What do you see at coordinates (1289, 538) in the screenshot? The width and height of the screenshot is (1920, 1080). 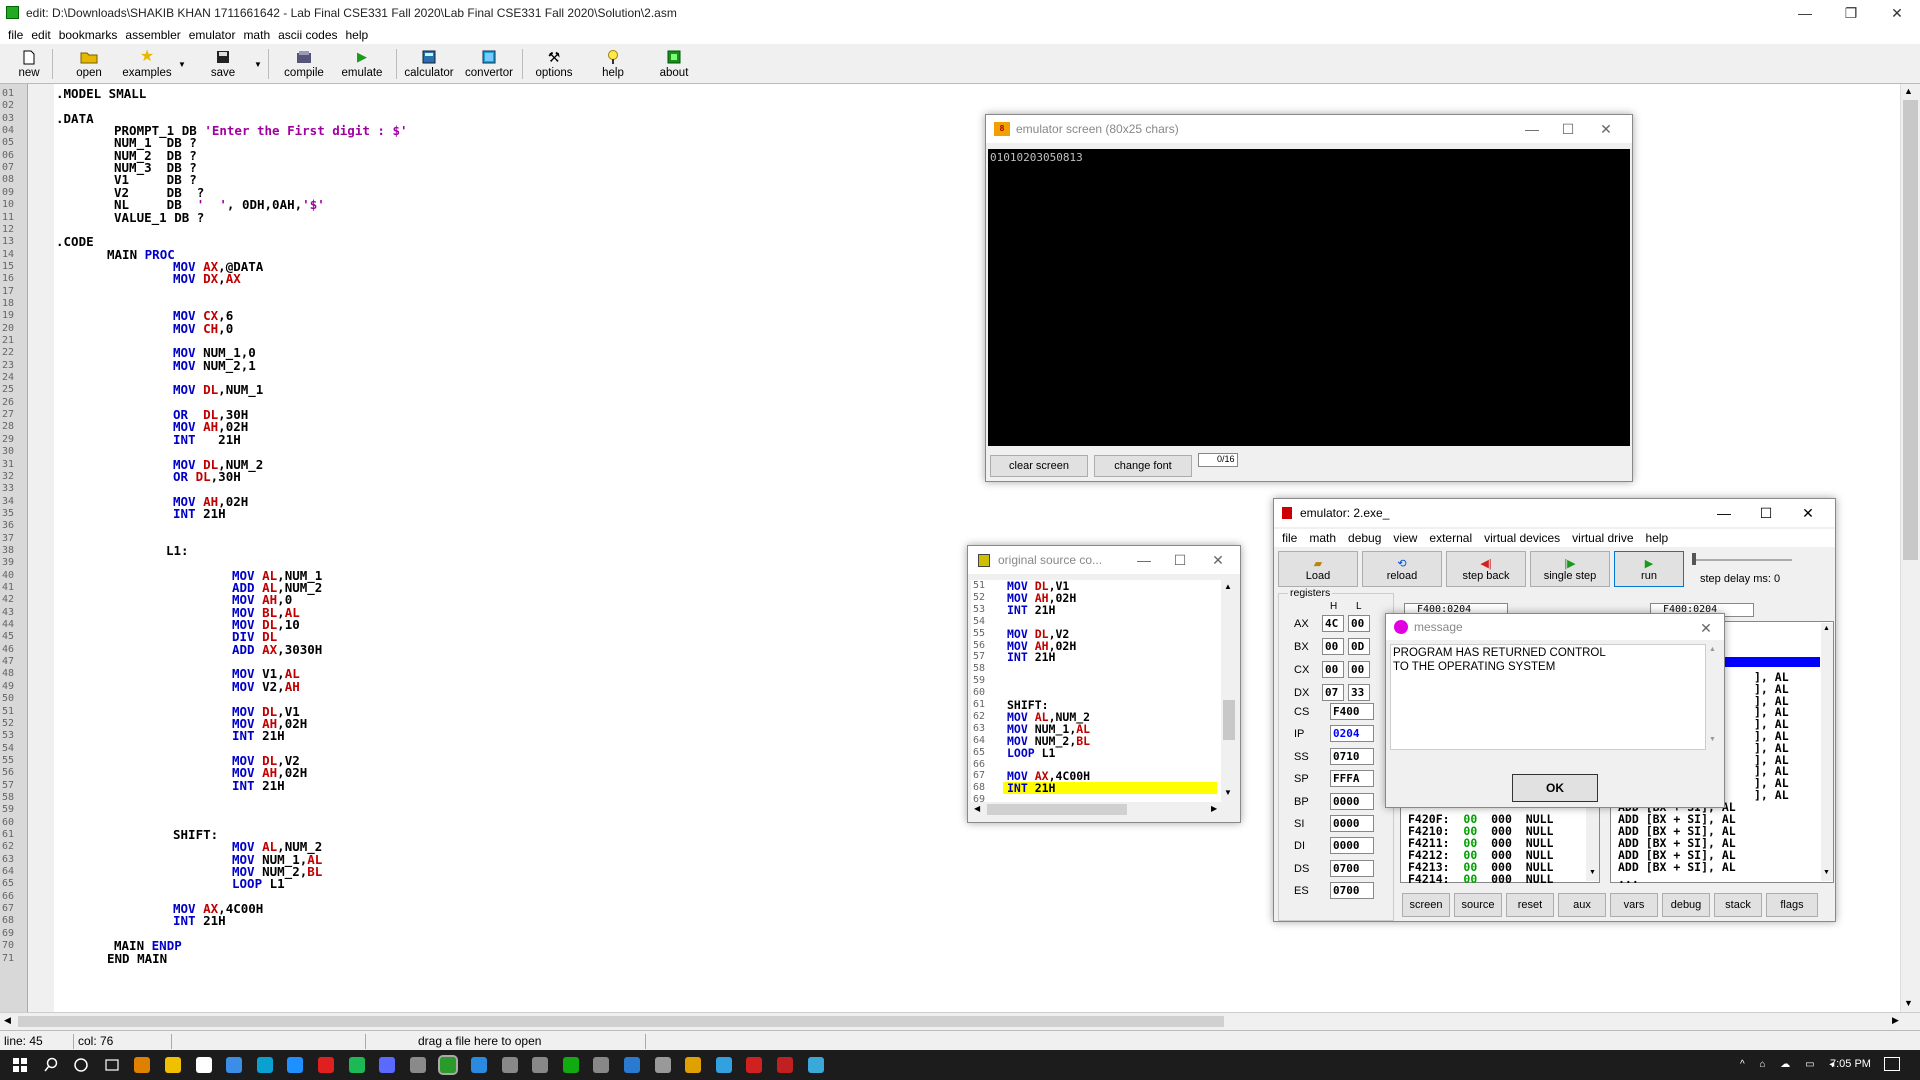 I see `emu-menu-file: file` at bounding box center [1289, 538].